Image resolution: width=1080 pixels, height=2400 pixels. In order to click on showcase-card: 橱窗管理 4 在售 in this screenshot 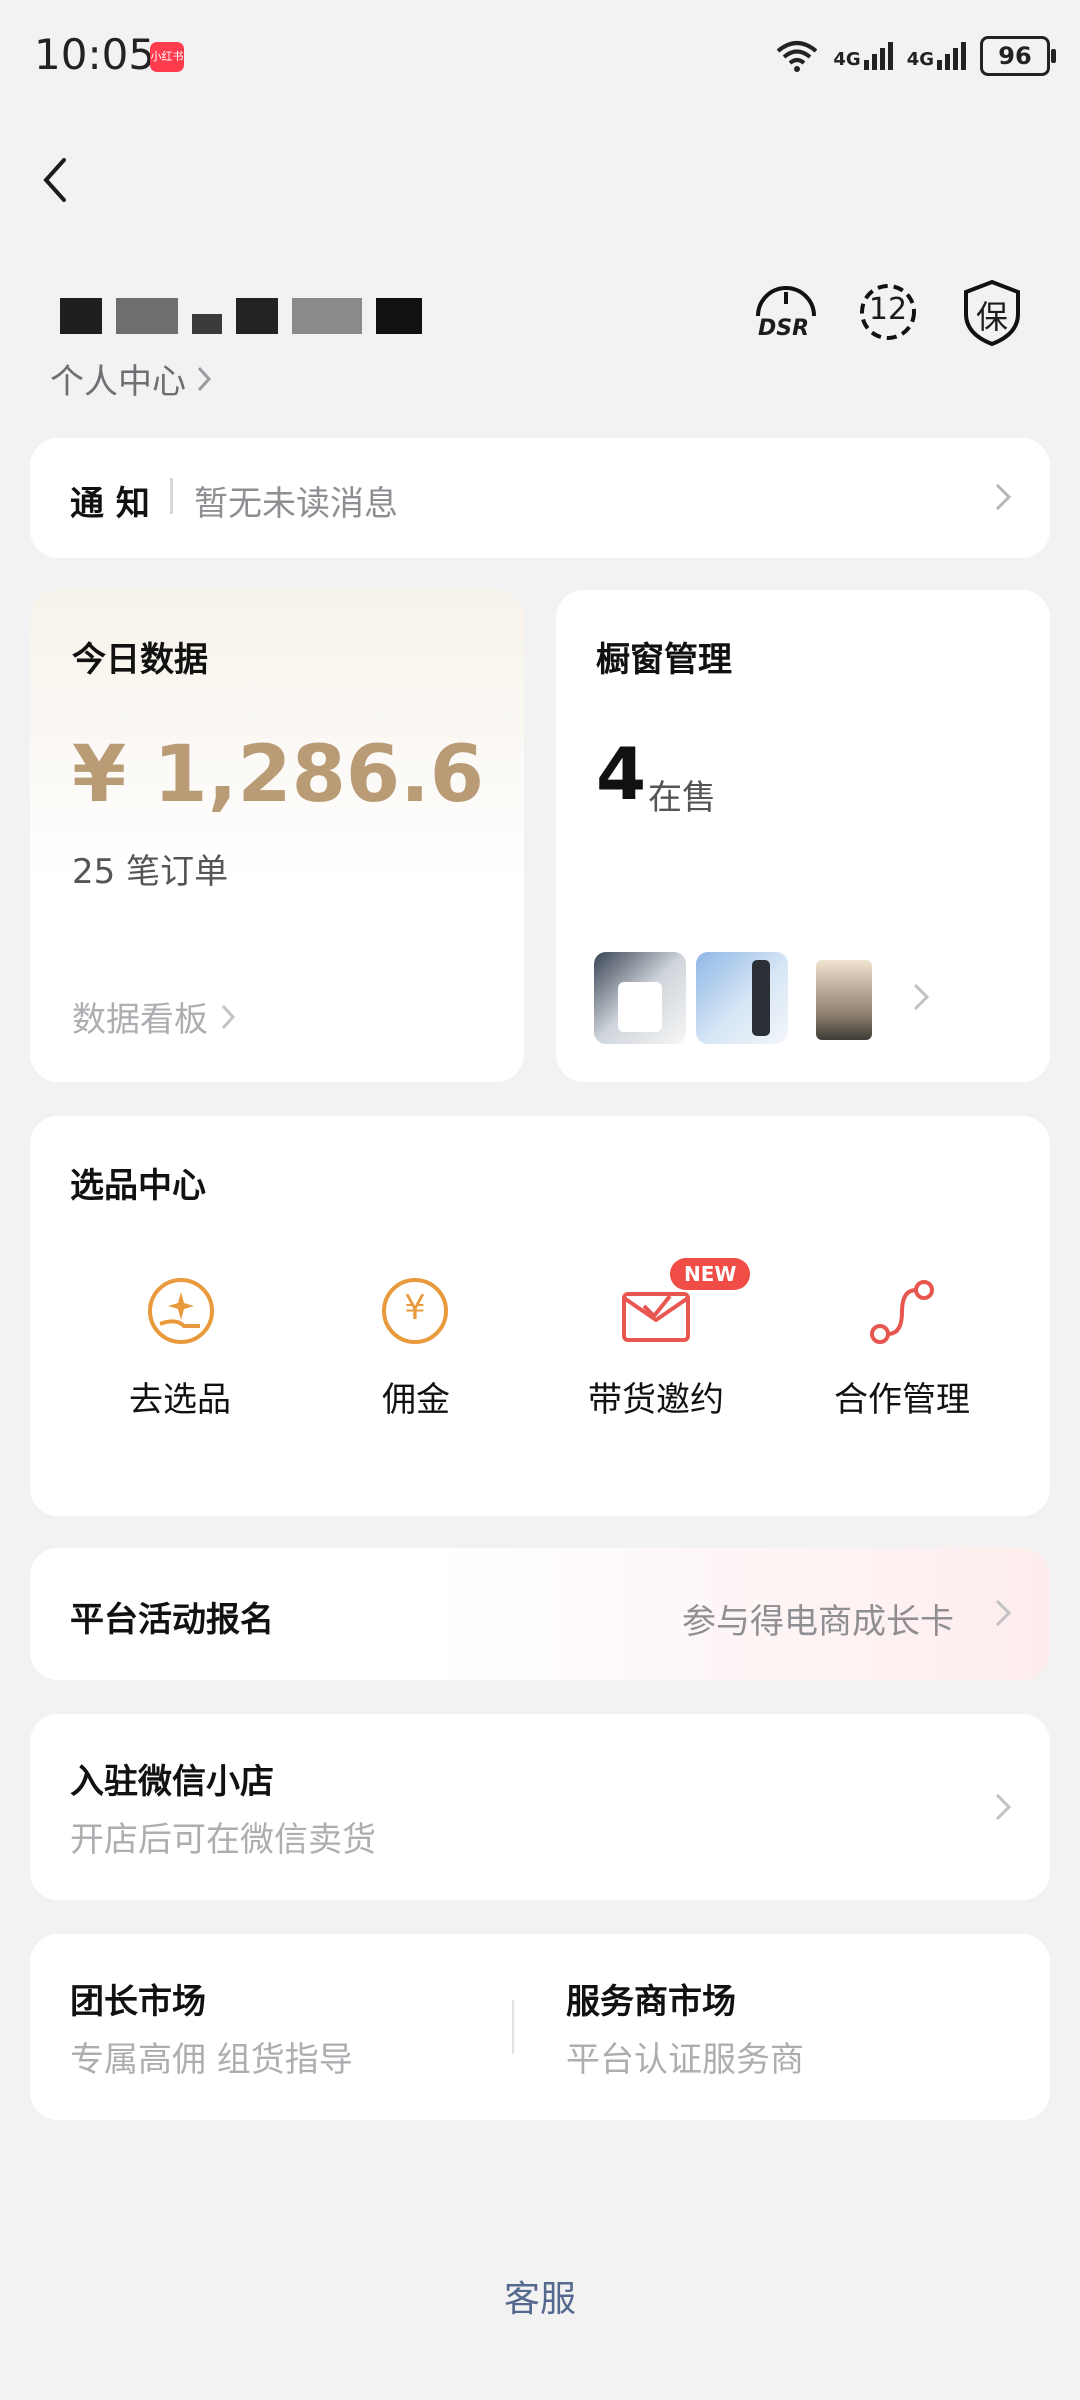, I will do `click(803, 836)`.